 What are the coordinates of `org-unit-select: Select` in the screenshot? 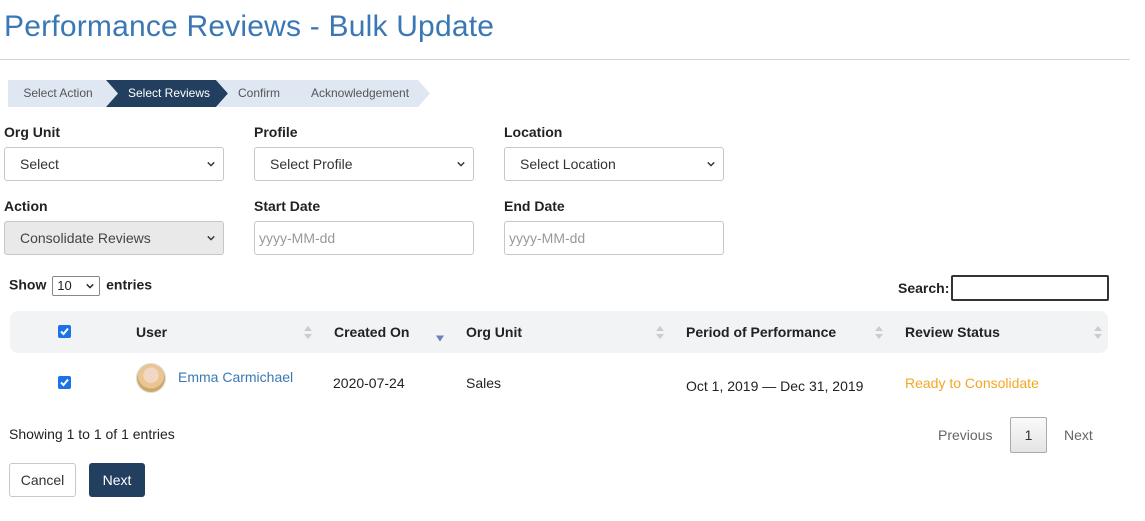 It's located at (114, 164).